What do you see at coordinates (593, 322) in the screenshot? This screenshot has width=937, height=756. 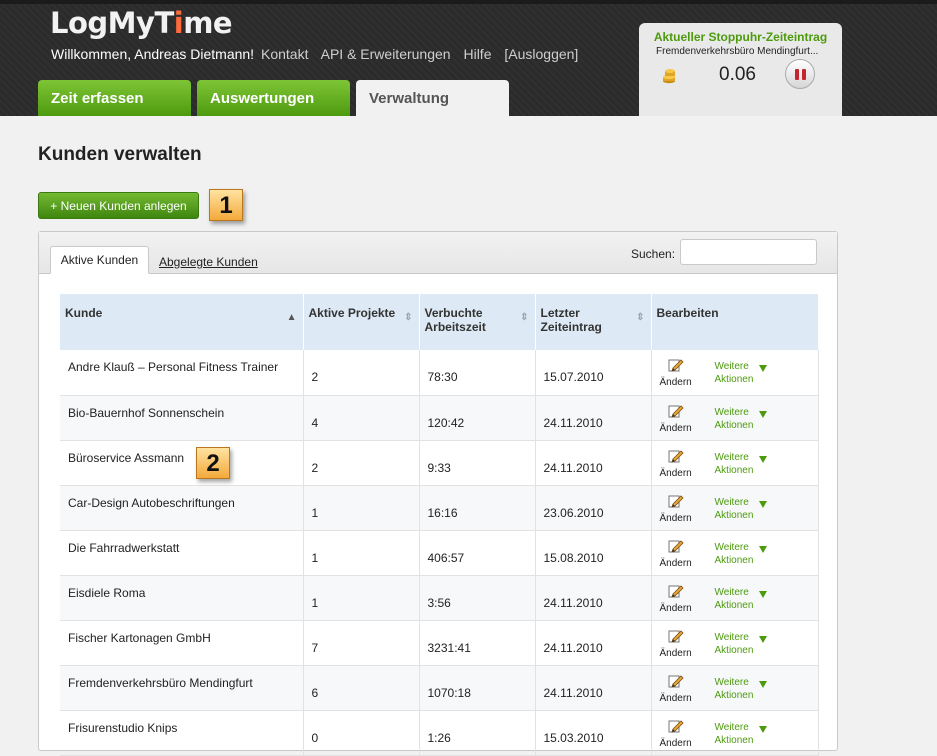 I see `col-header-letzter: Letzter Zeiteintrag ⇕` at bounding box center [593, 322].